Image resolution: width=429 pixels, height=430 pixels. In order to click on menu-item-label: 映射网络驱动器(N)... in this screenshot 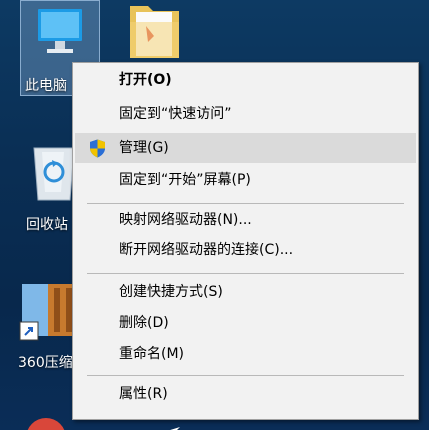, I will do `click(185, 220)`.